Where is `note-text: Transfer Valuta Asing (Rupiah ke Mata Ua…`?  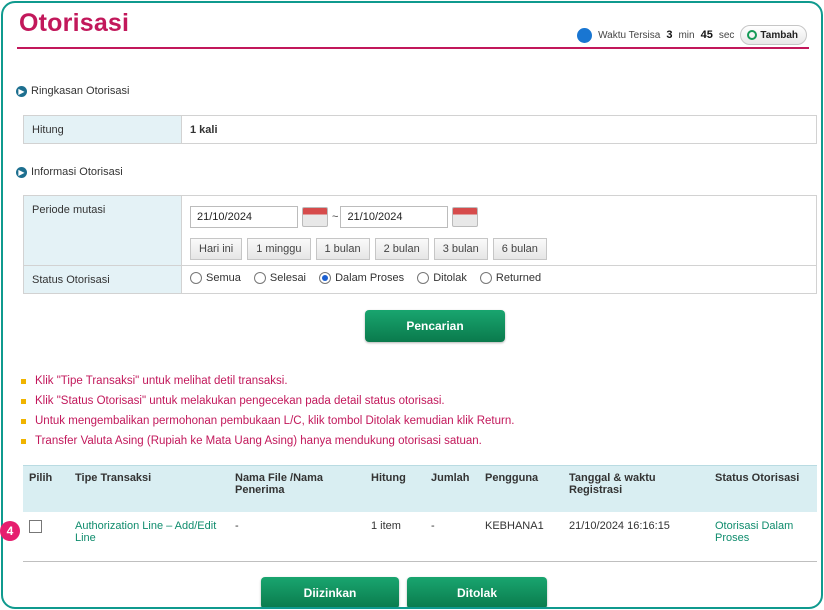 note-text: Transfer Valuta Asing (Rupiah ke Mata Ua… is located at coordinates (258, 441).